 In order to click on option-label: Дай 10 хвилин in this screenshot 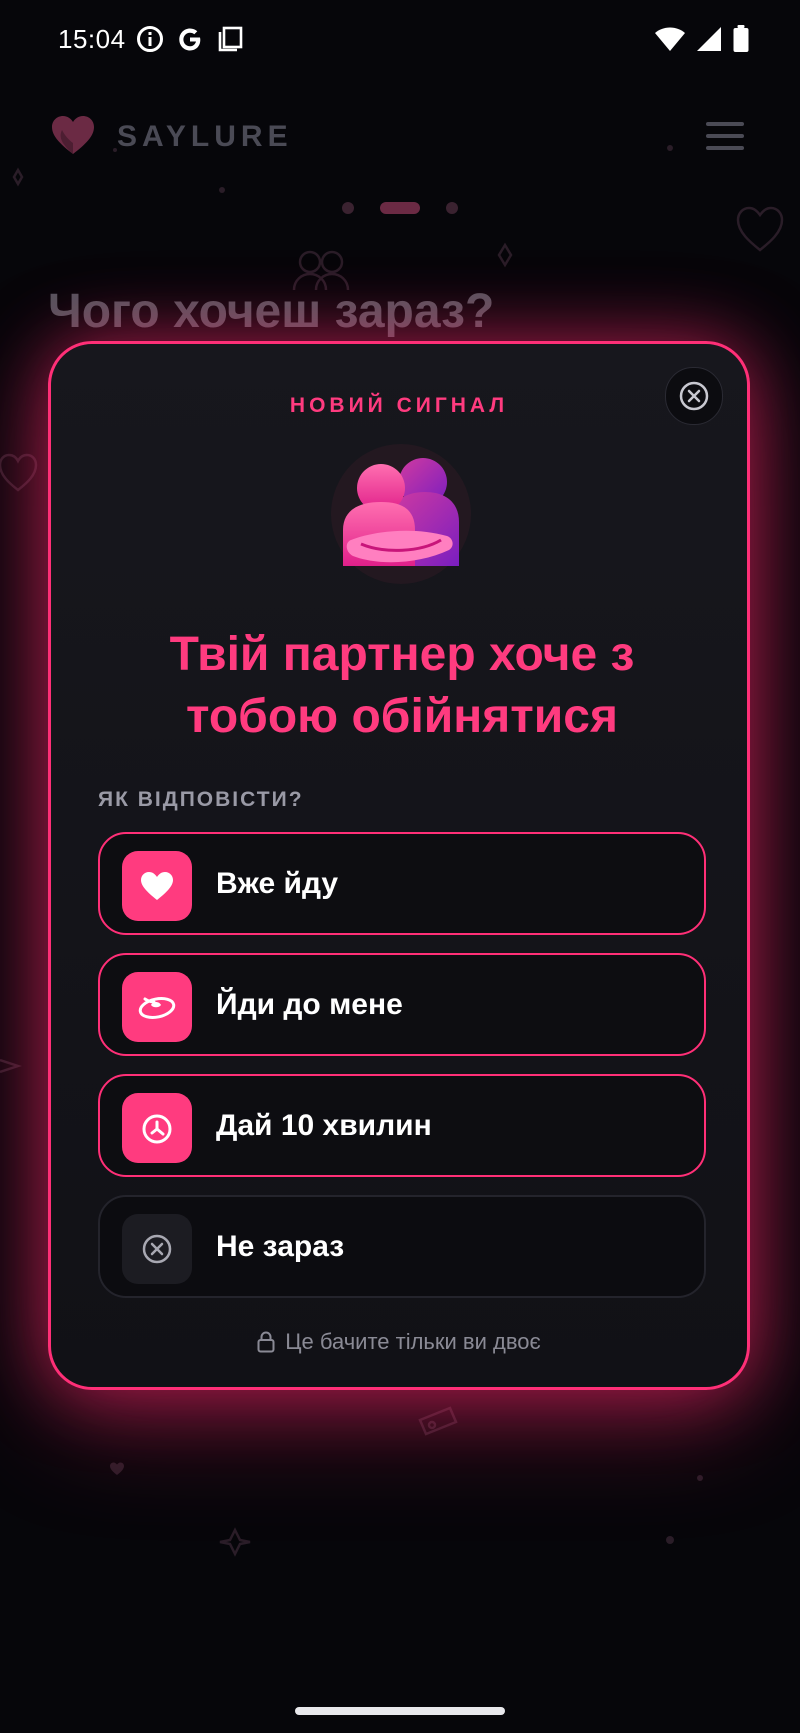, I will do `click(324, 1125)`.